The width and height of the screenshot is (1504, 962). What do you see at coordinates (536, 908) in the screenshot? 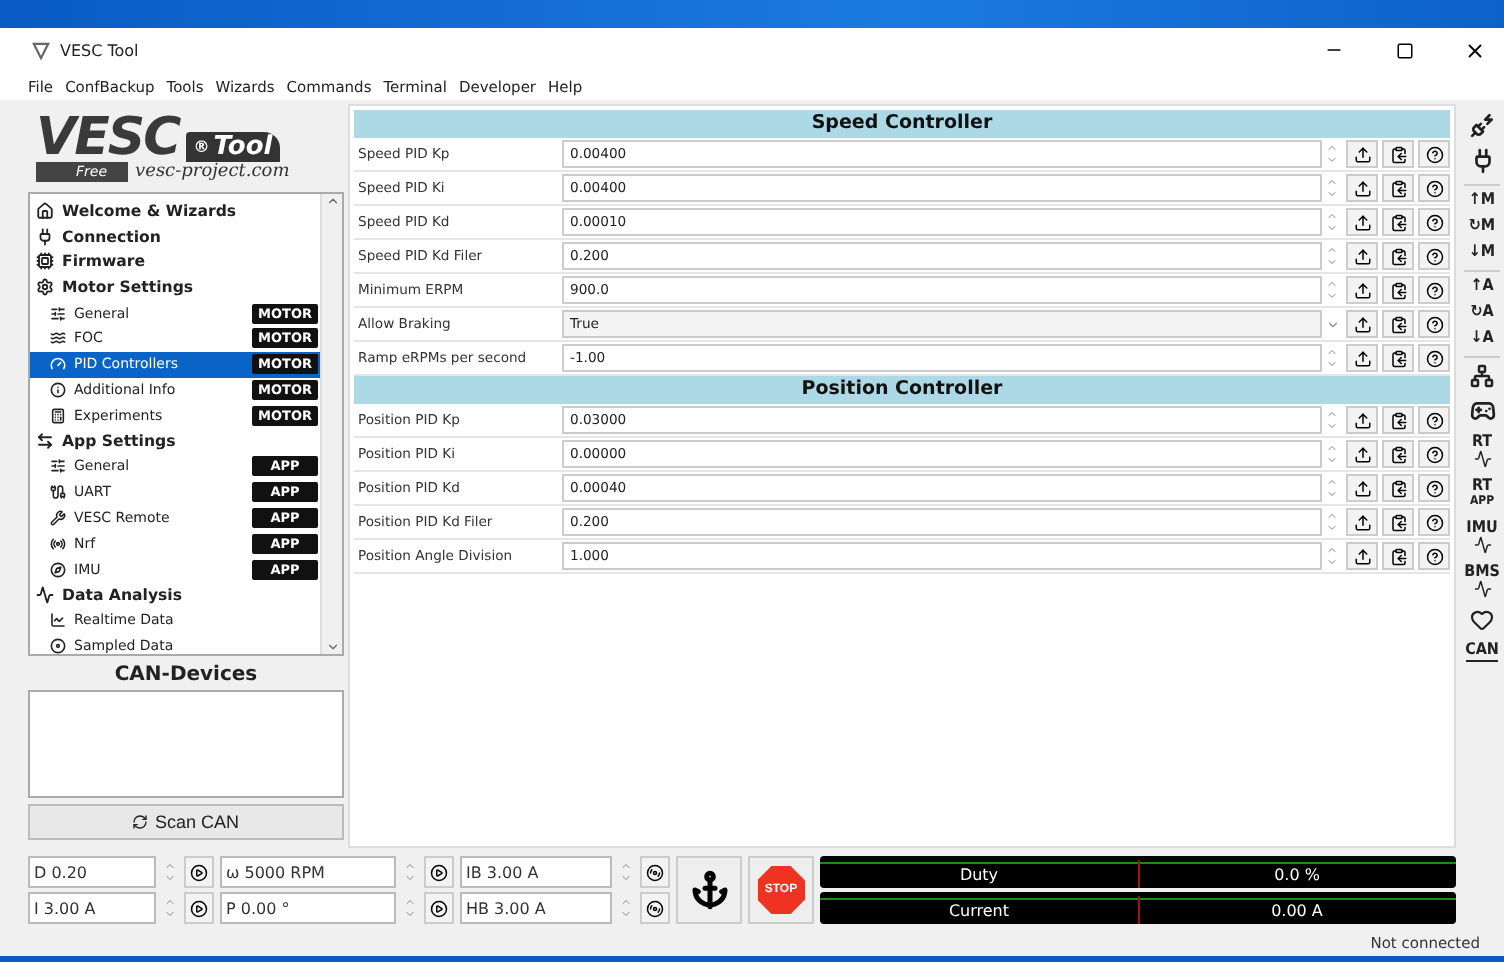
I see `control-field: HB 3.00 A` at bounding box center [536, 908].